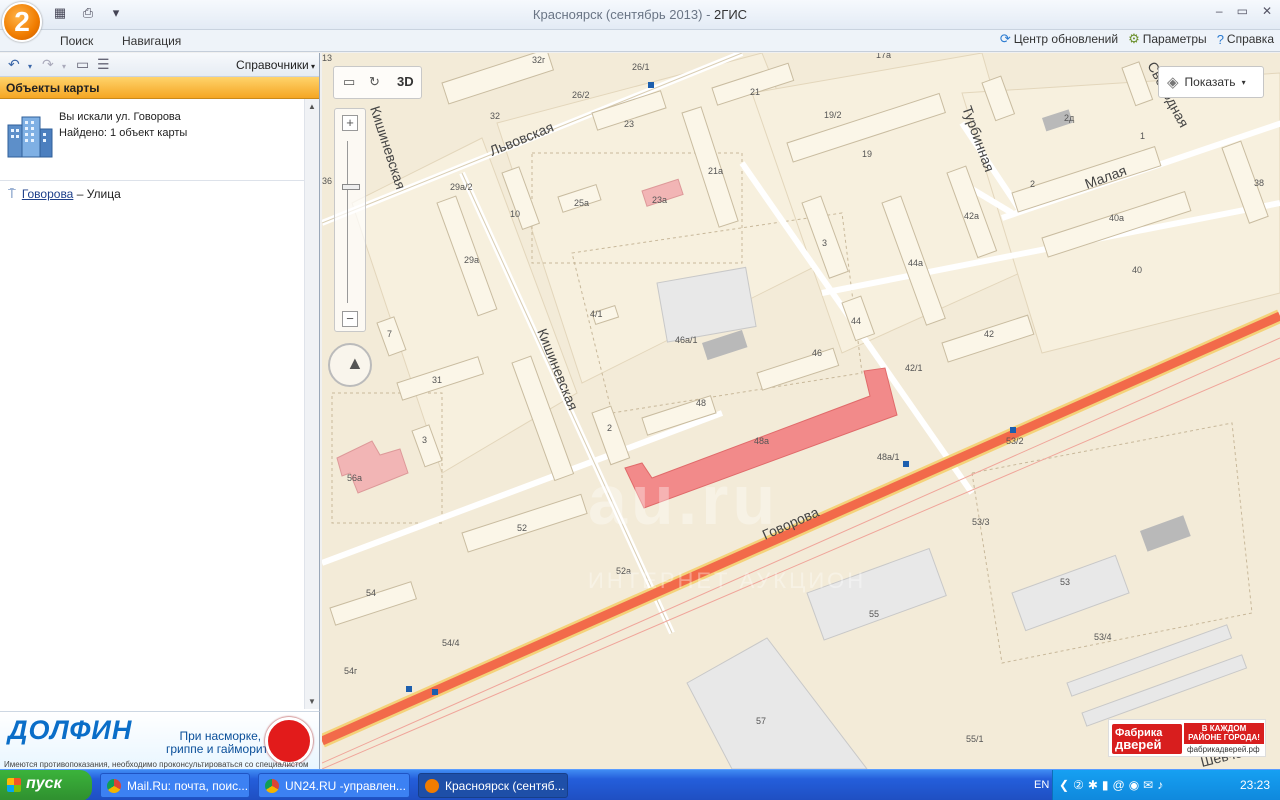 Image resolution: width=1280 pixels, height=800 pixels. What do you see at coordinates (1119, 785) in the screenshot?
I see `mail-icon: @` at bounding box center [1119, 785].